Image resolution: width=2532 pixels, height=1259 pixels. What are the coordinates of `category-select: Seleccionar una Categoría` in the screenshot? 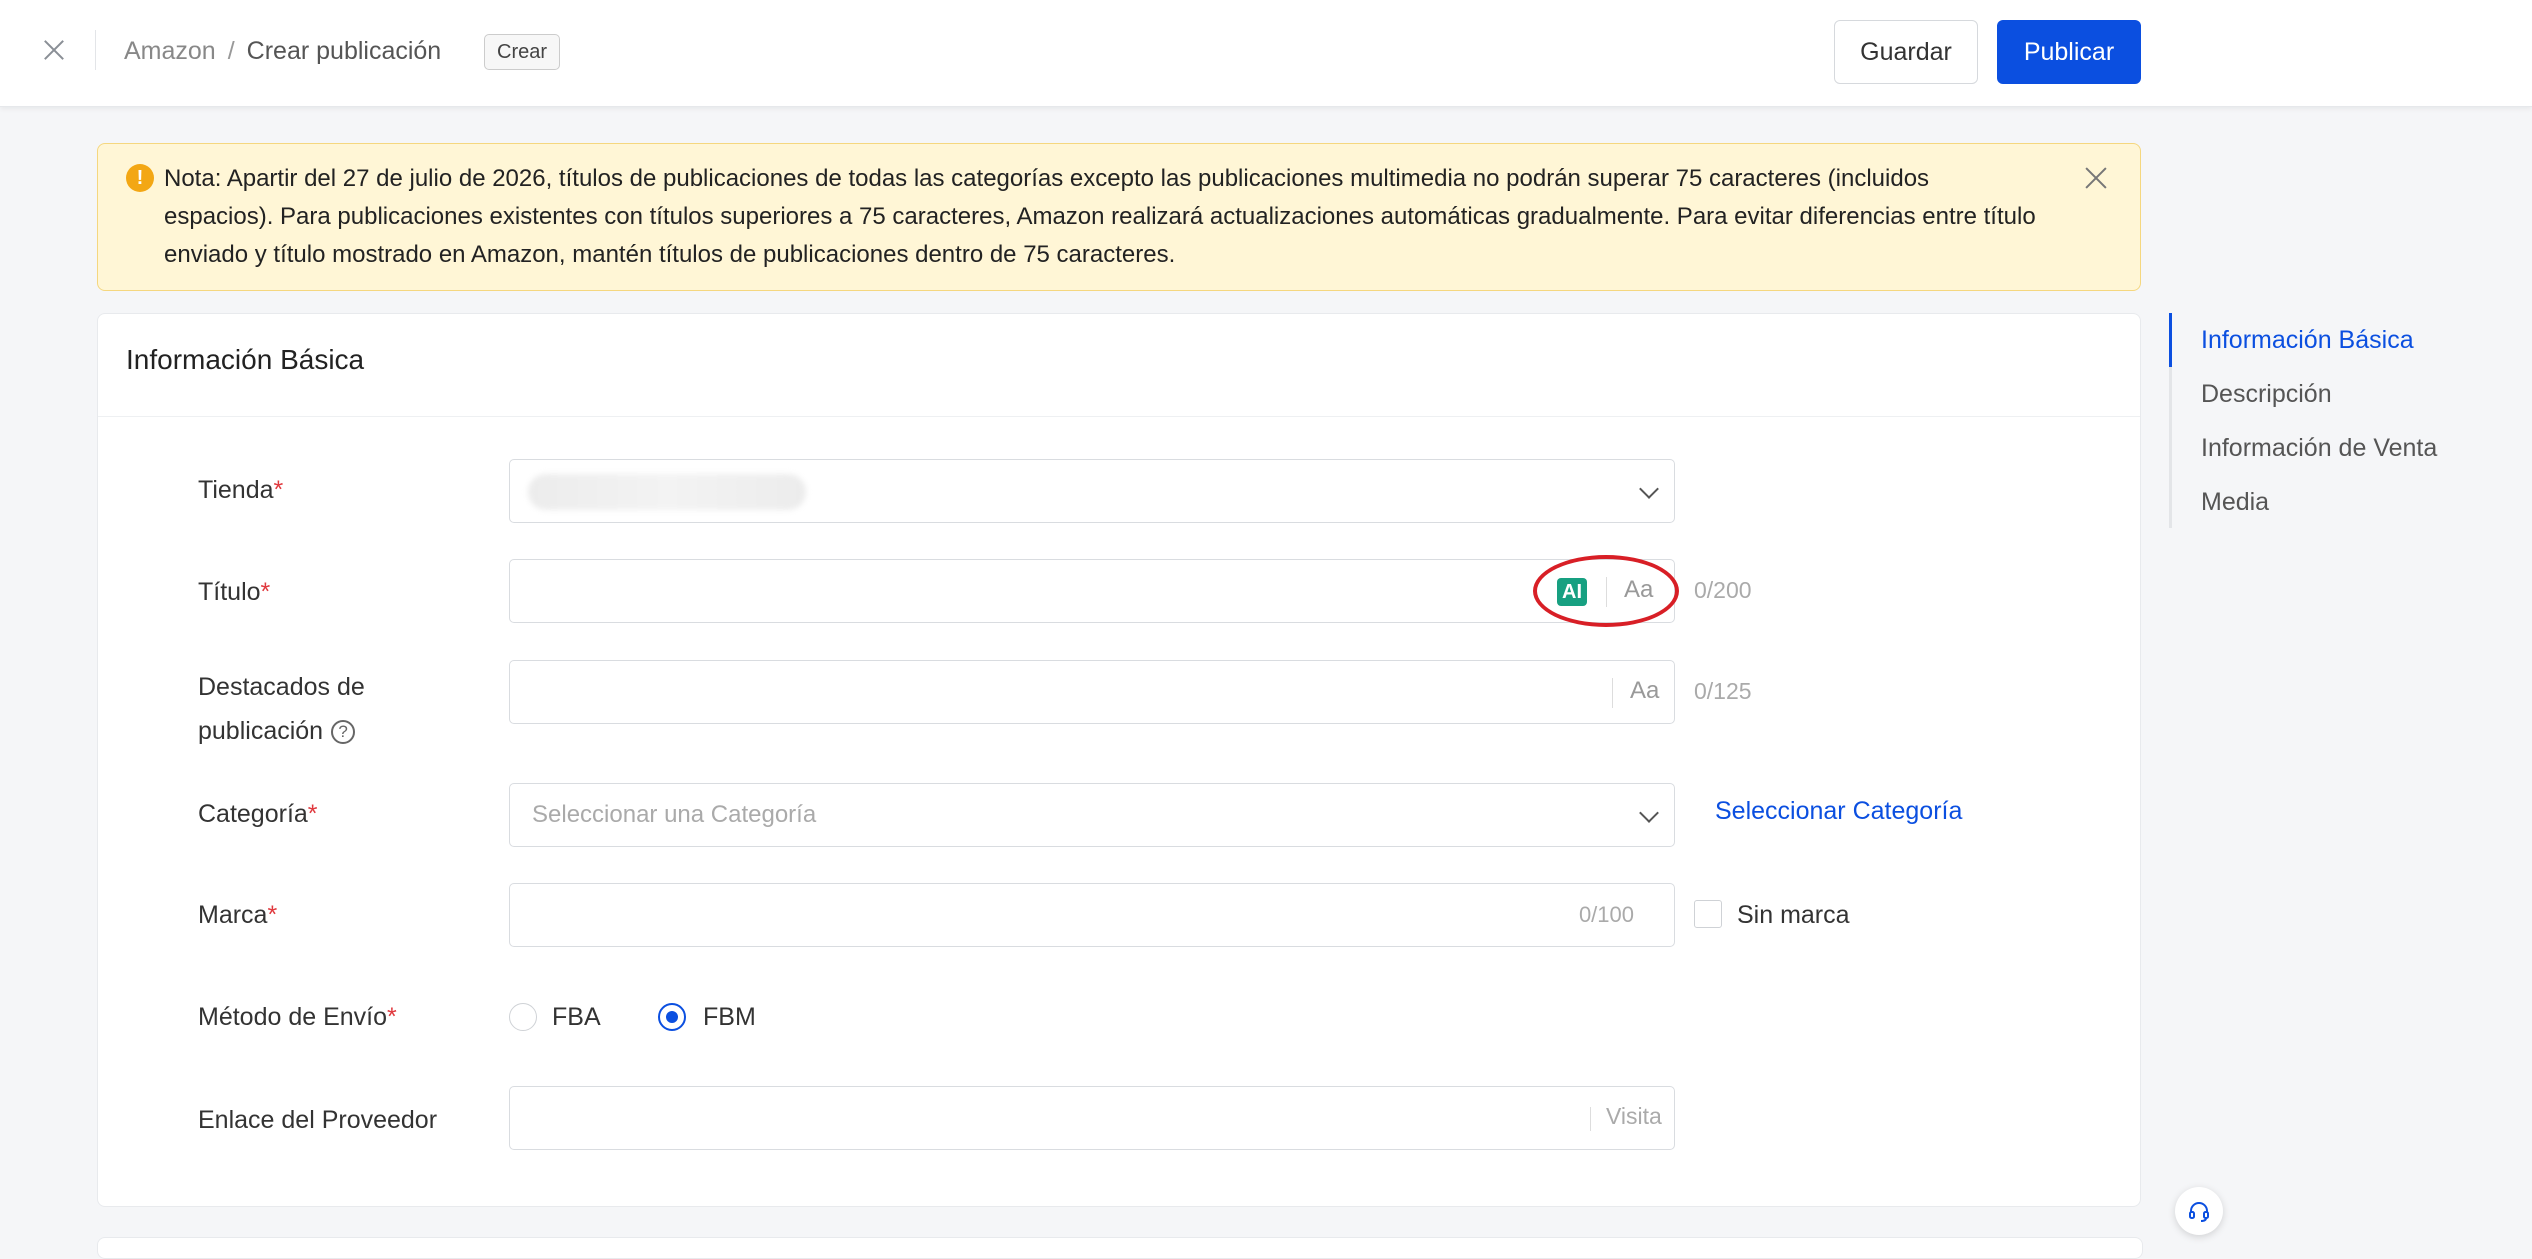 It's located at (1092, 815).